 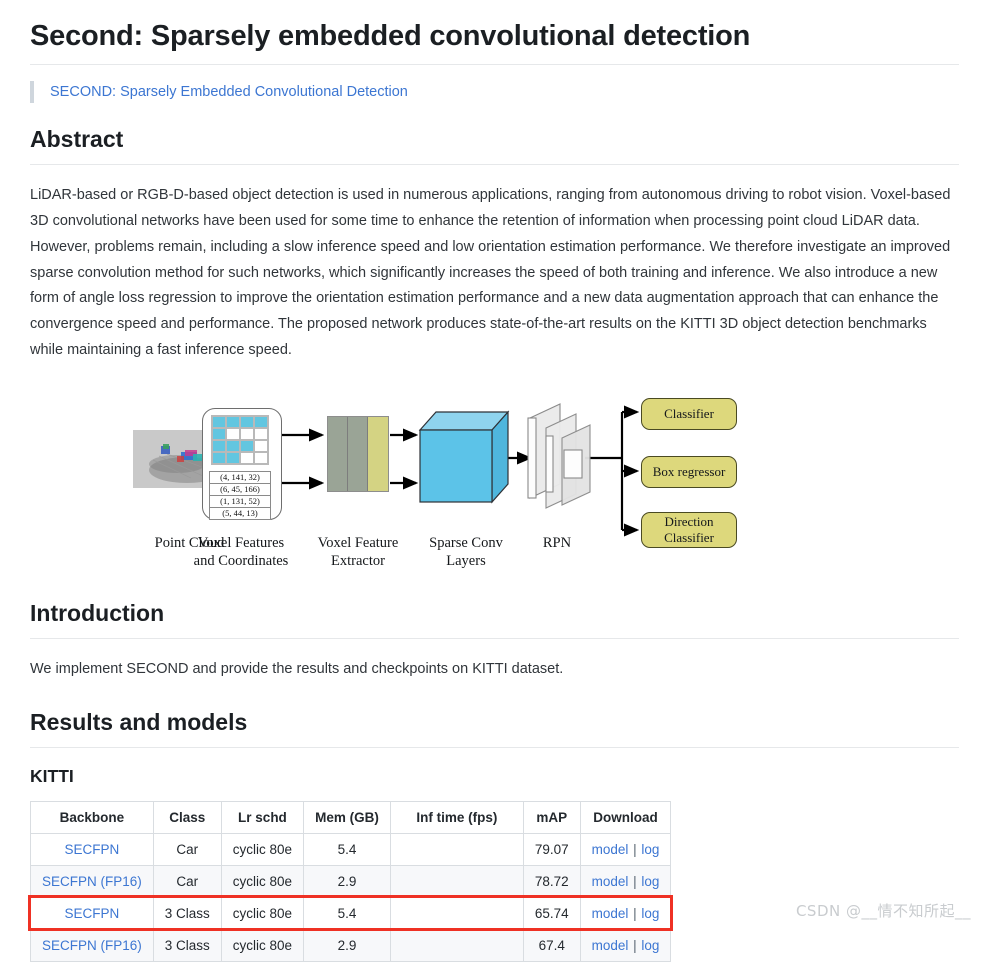 I want to click on output-head-classifier: Classifier, so click(x=689, y=413).